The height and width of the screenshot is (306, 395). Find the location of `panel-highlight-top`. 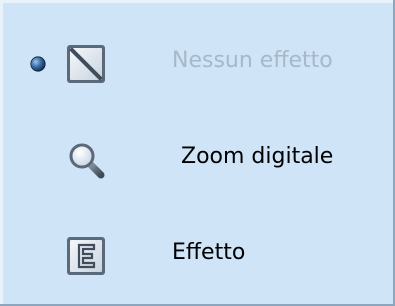

panel-highlight-top is located at coordinates (196, 1).